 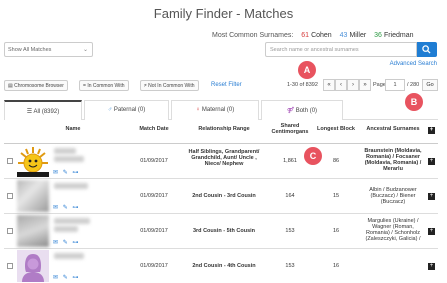 What do you see at coordinates (84, 86) in the screenshot?
I see `equals-icon: =` at bounding box center [84, 86].